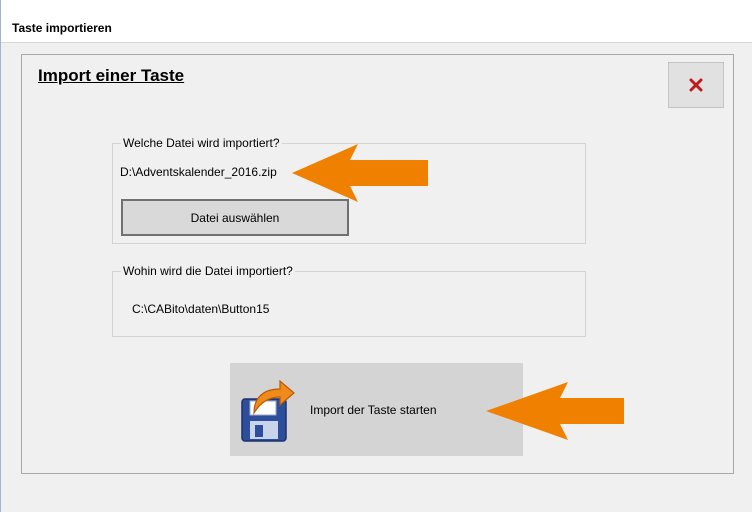  What do you see at coordinates (0, 256) in the screenshot?
I see `window-left-edge` at bounding box center [0, 256].